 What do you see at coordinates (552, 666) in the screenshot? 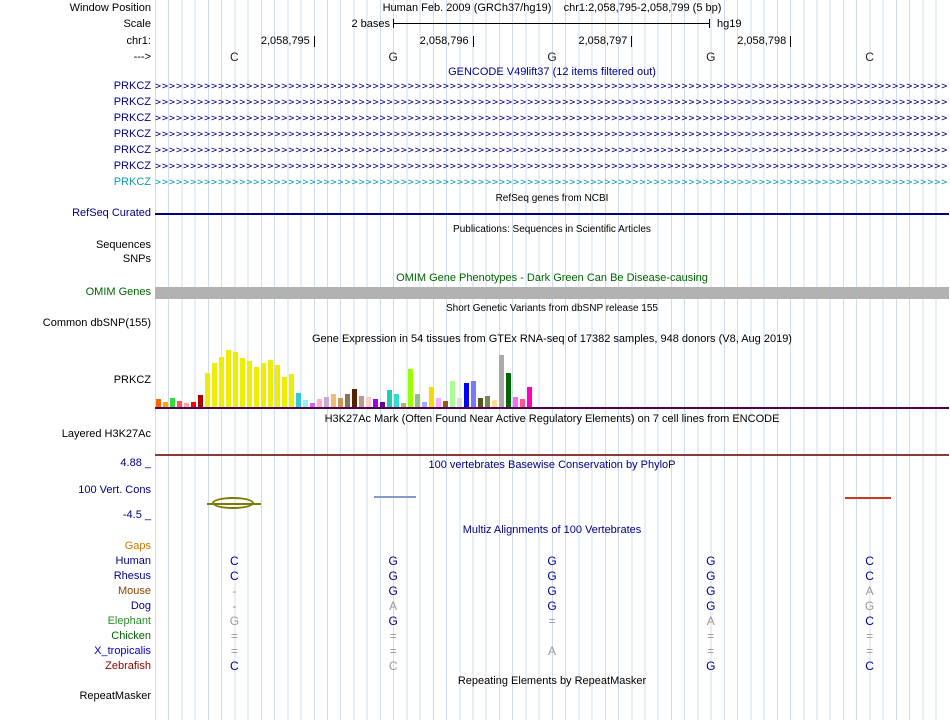
I see `align-row: CCGC` at bounding box center [552, 666].